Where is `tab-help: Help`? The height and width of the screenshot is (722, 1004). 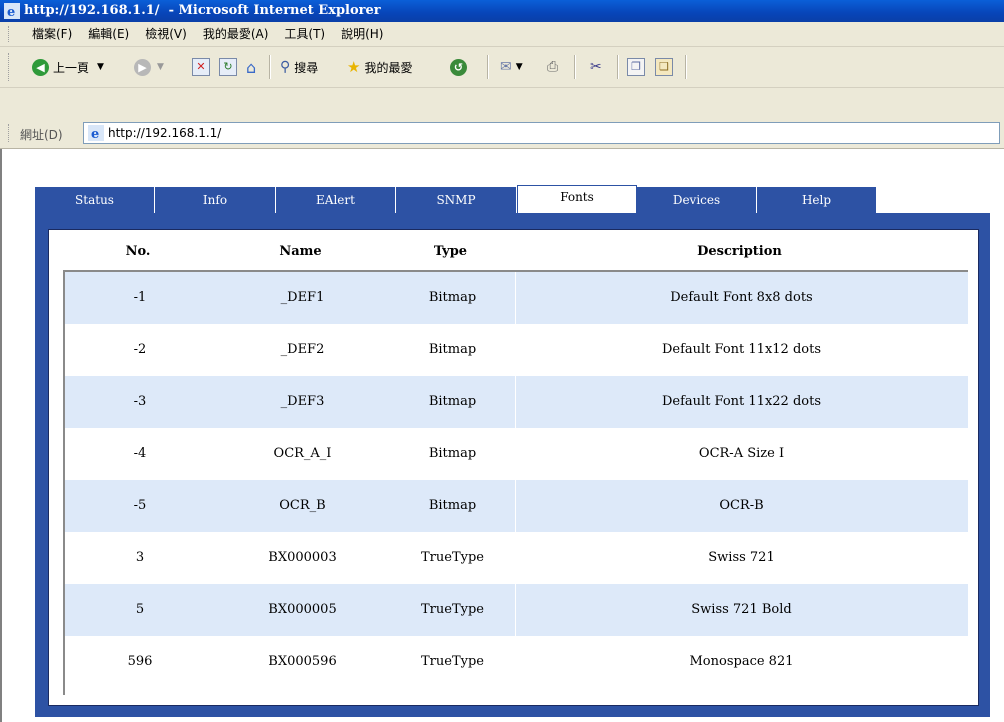 tab-help: Help is located at coordinates (817, 200).